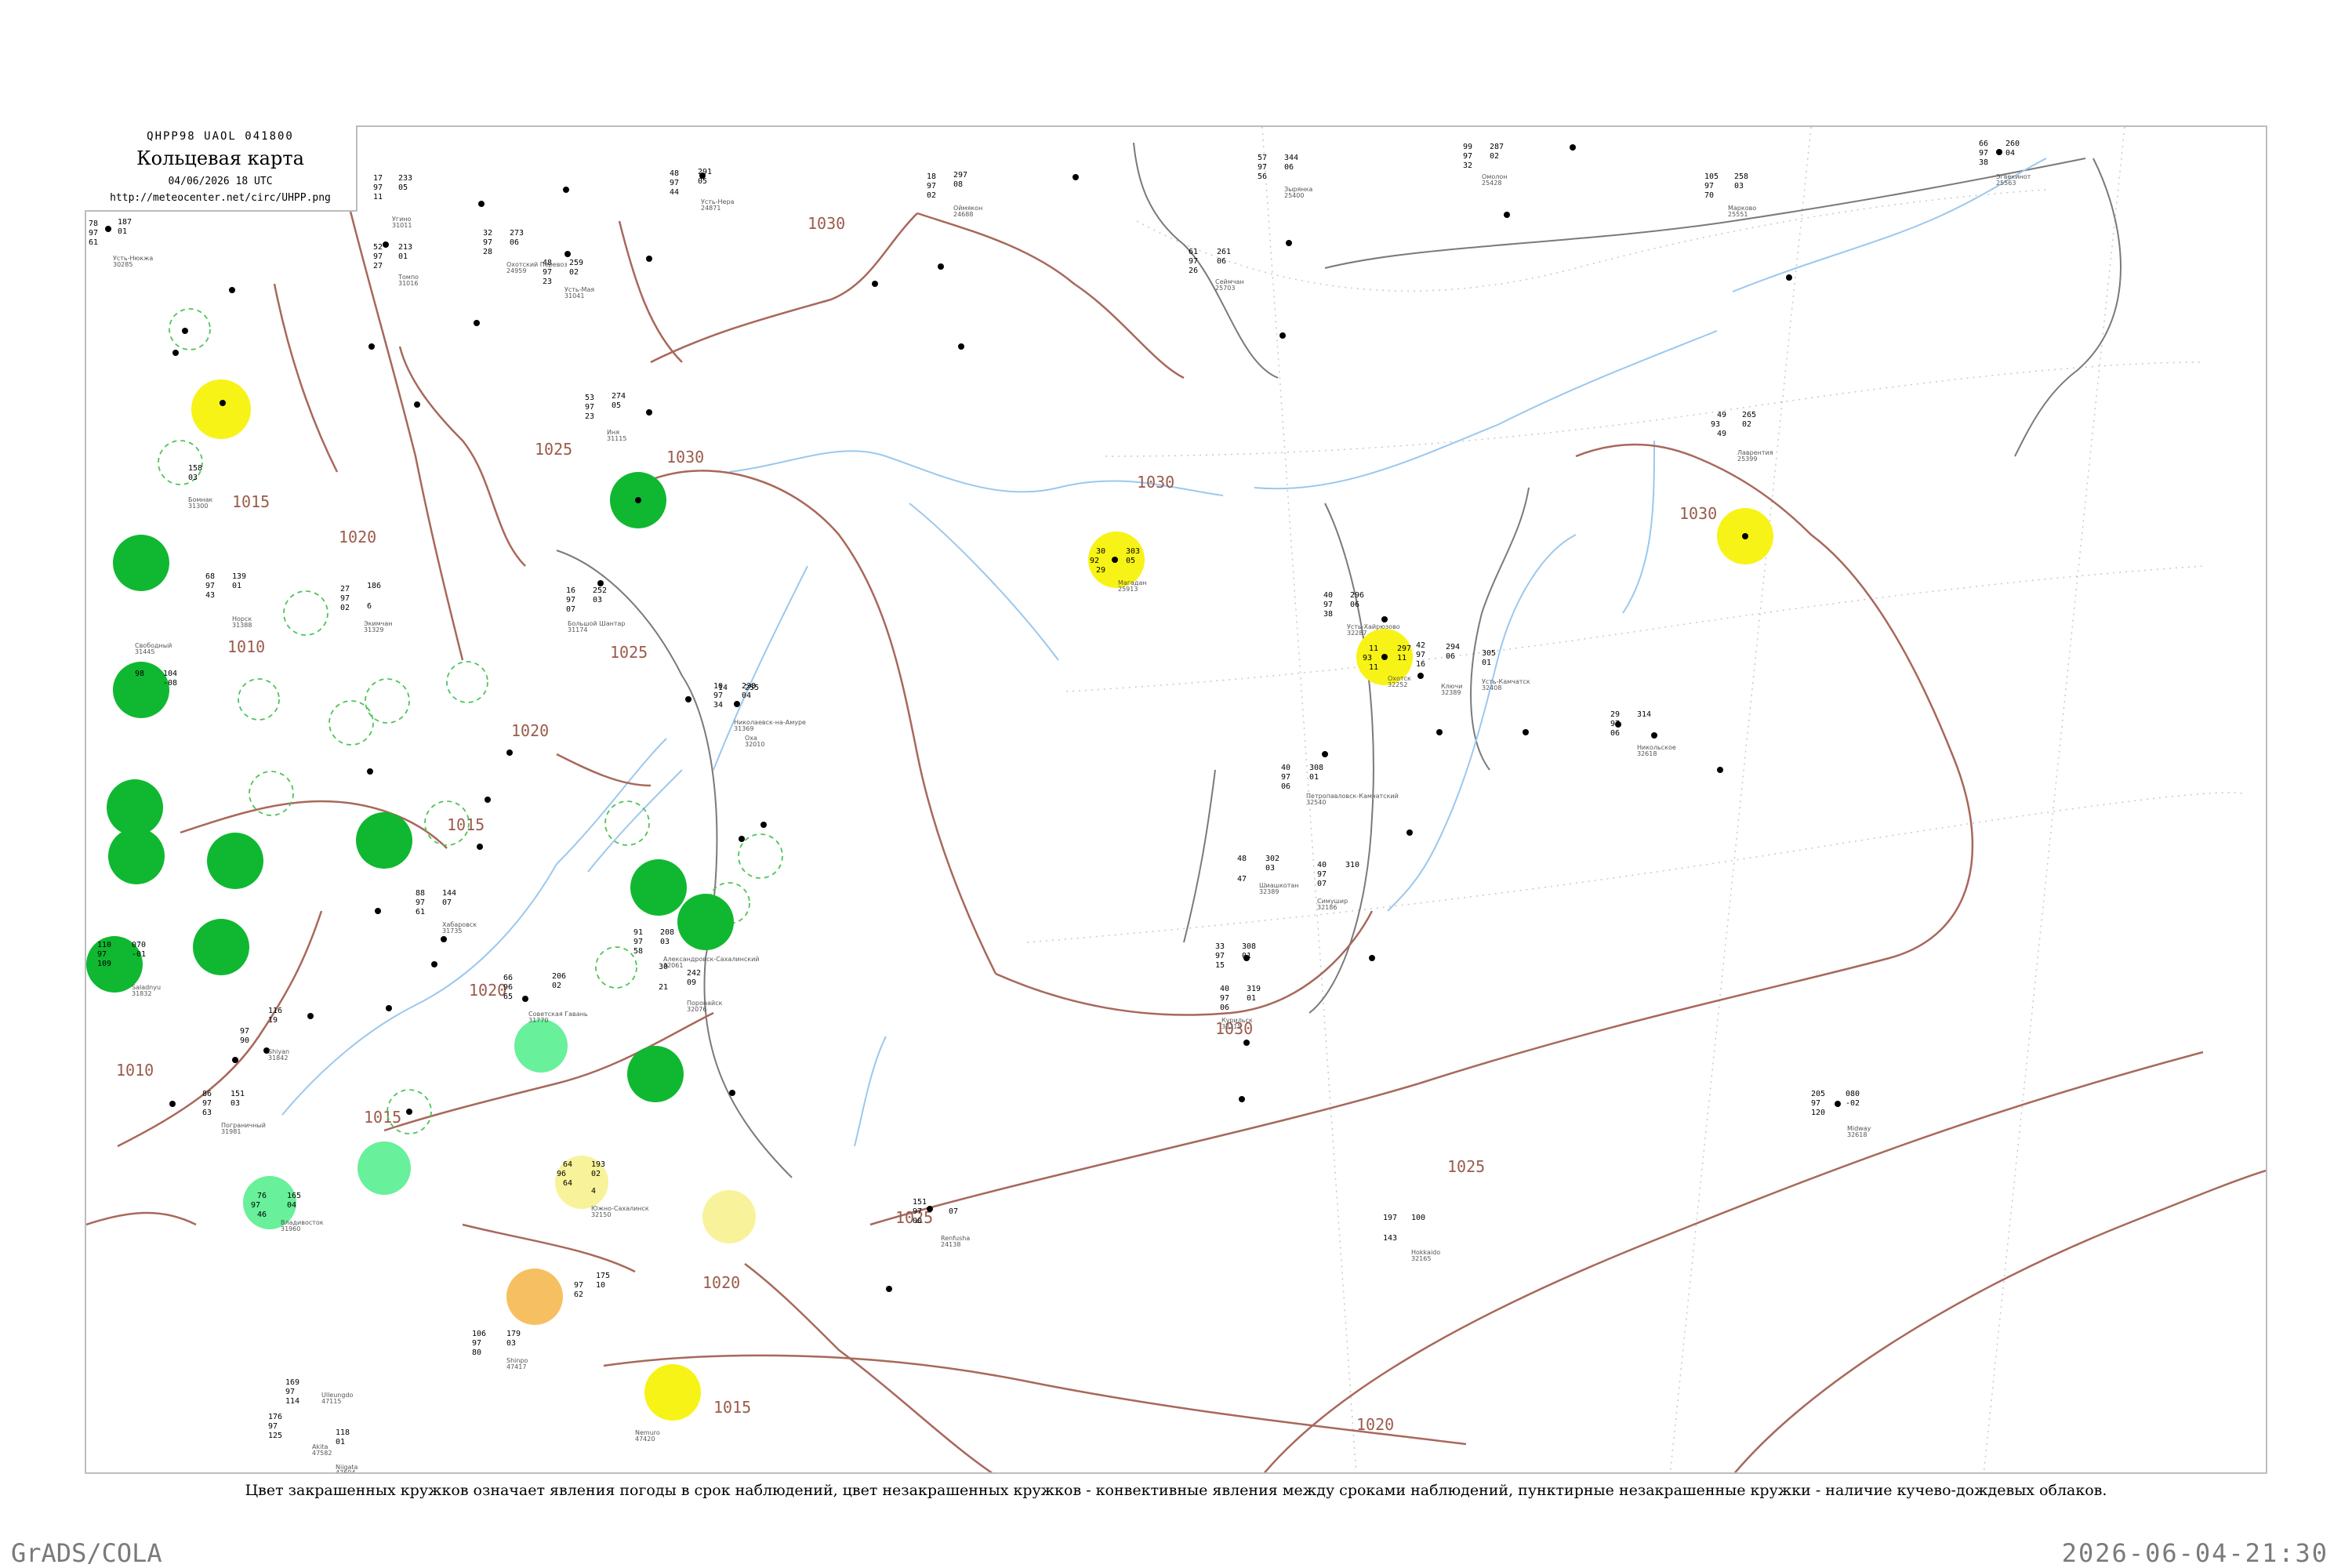  What do you see at coordinates (1100, 551) in the screenshot?
I see `svg-text: 30` at bounding box center [1100, 551].